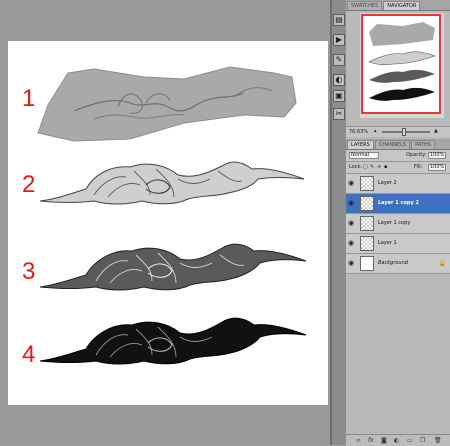  Describe the element at coordinates (375, 131) in the screenshot. I see `zoom-out-icon: ▴` at that location.